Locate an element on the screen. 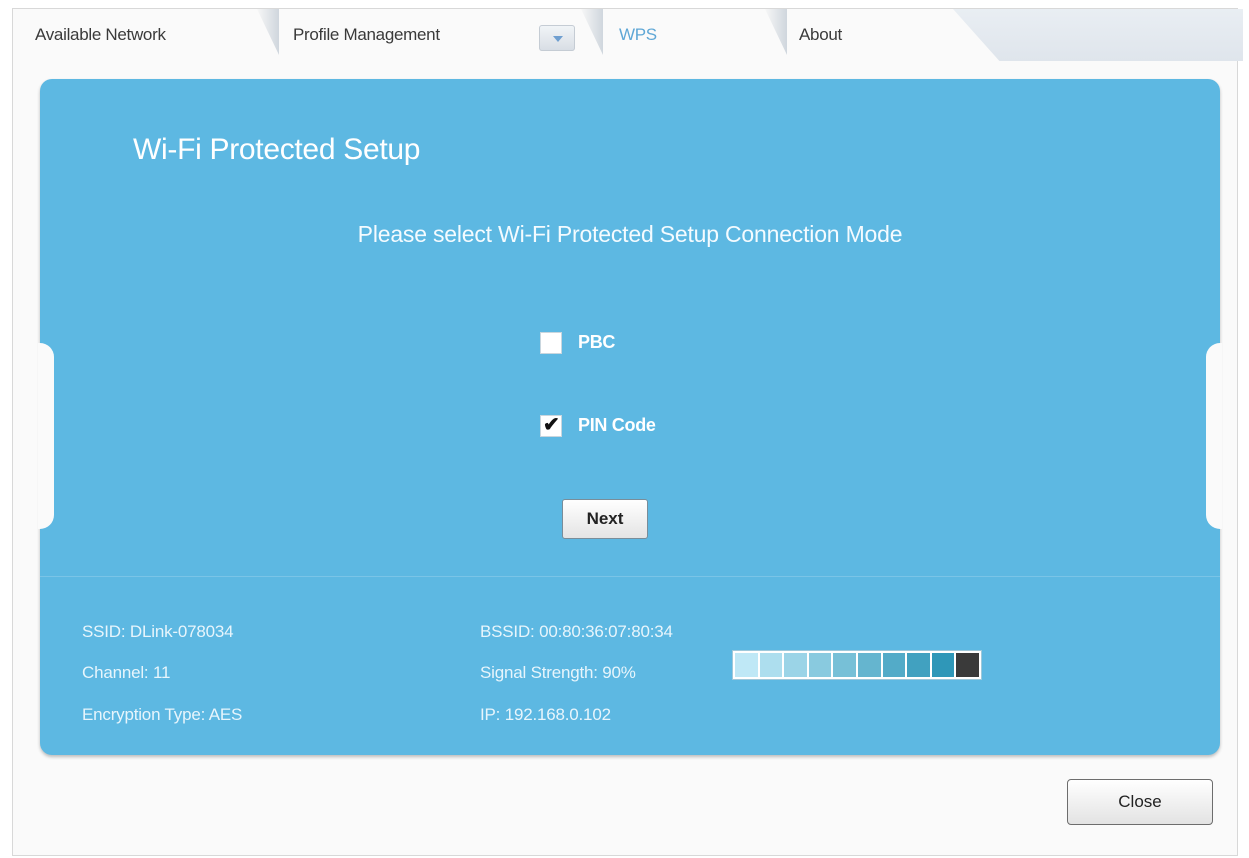 This screenshot has width=1249, height=858. checkmark-icon: ✔ is located at coordinates (551, 425).